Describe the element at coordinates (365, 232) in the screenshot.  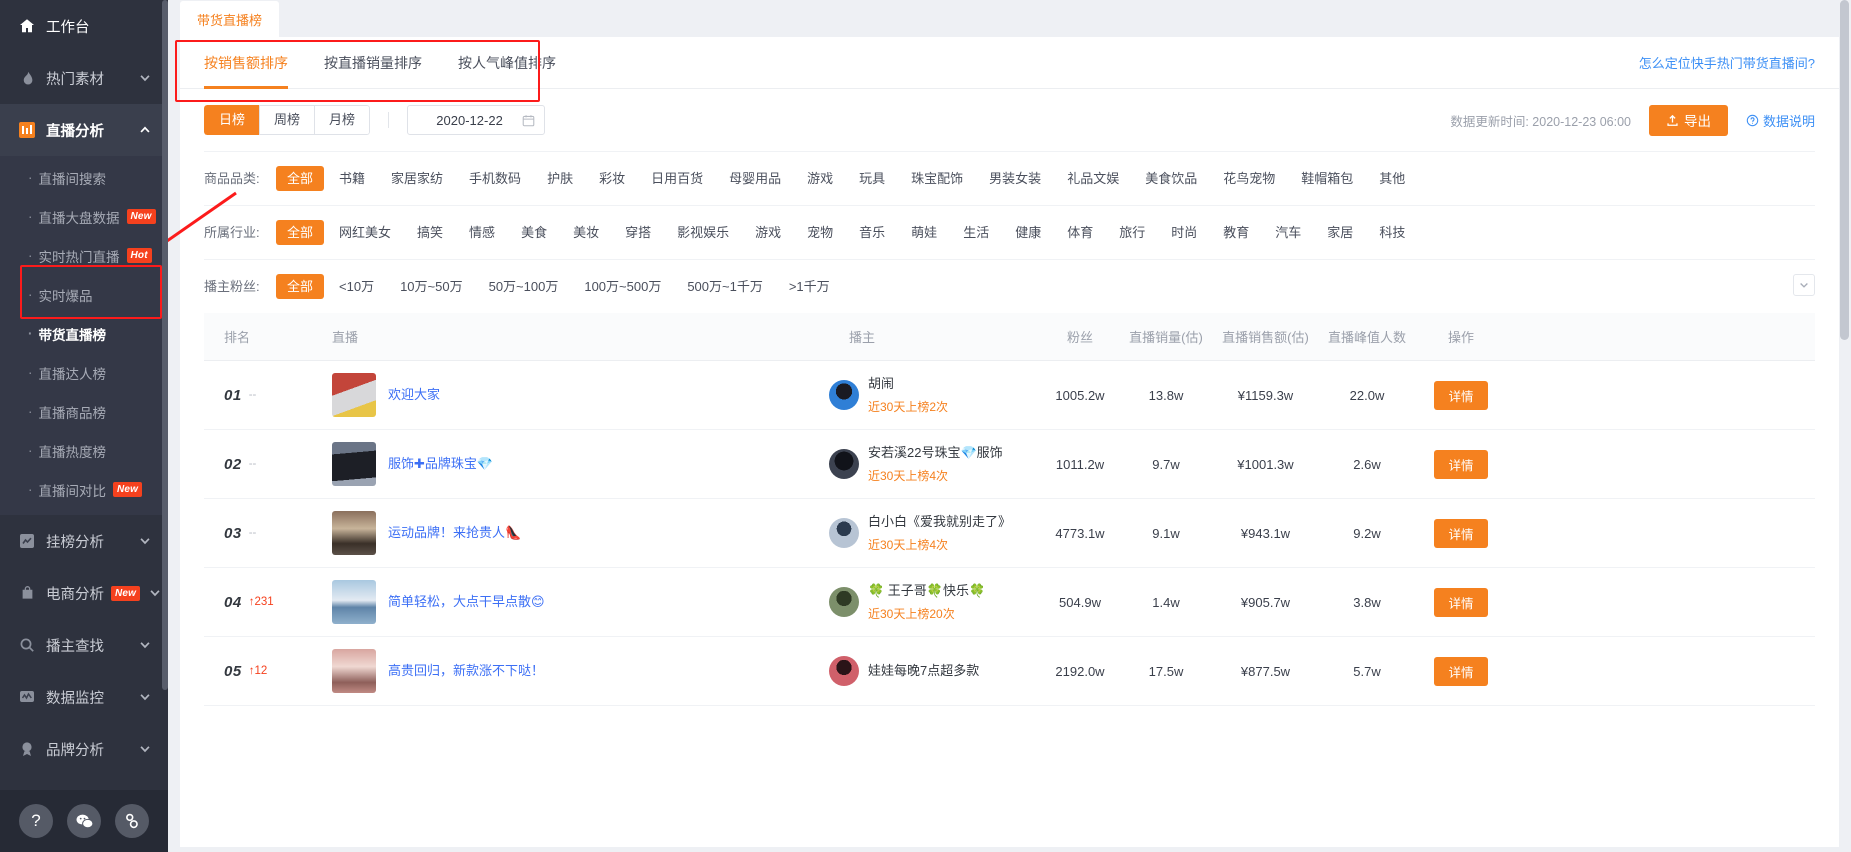
I see `filter-option: 网红美女` at that location.